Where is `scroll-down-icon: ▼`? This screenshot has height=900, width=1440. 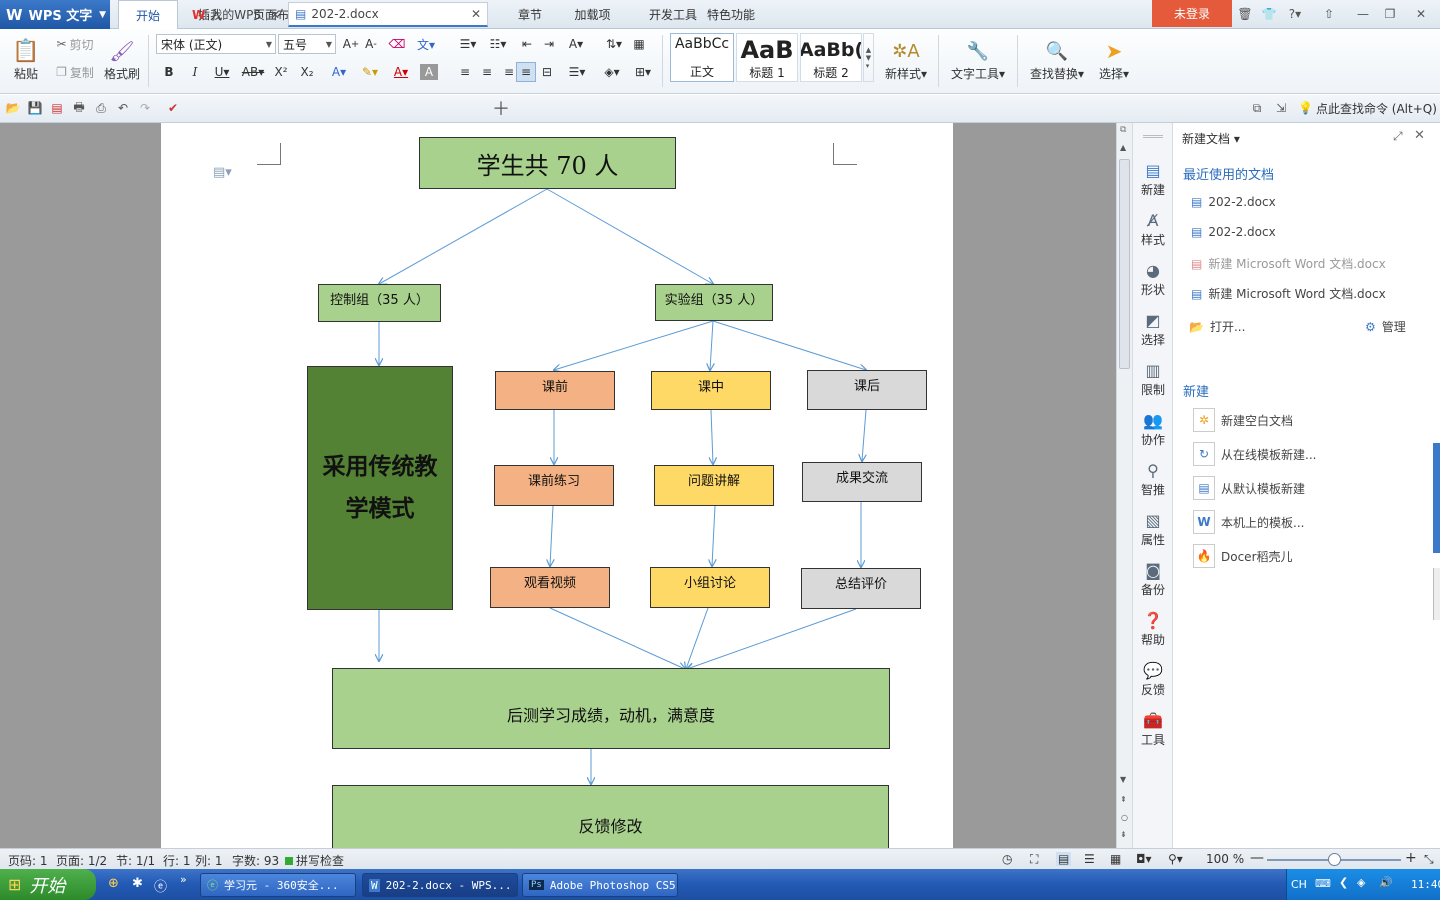
scroll-down-icon: ▼ is located at coordinates (1123, 779).